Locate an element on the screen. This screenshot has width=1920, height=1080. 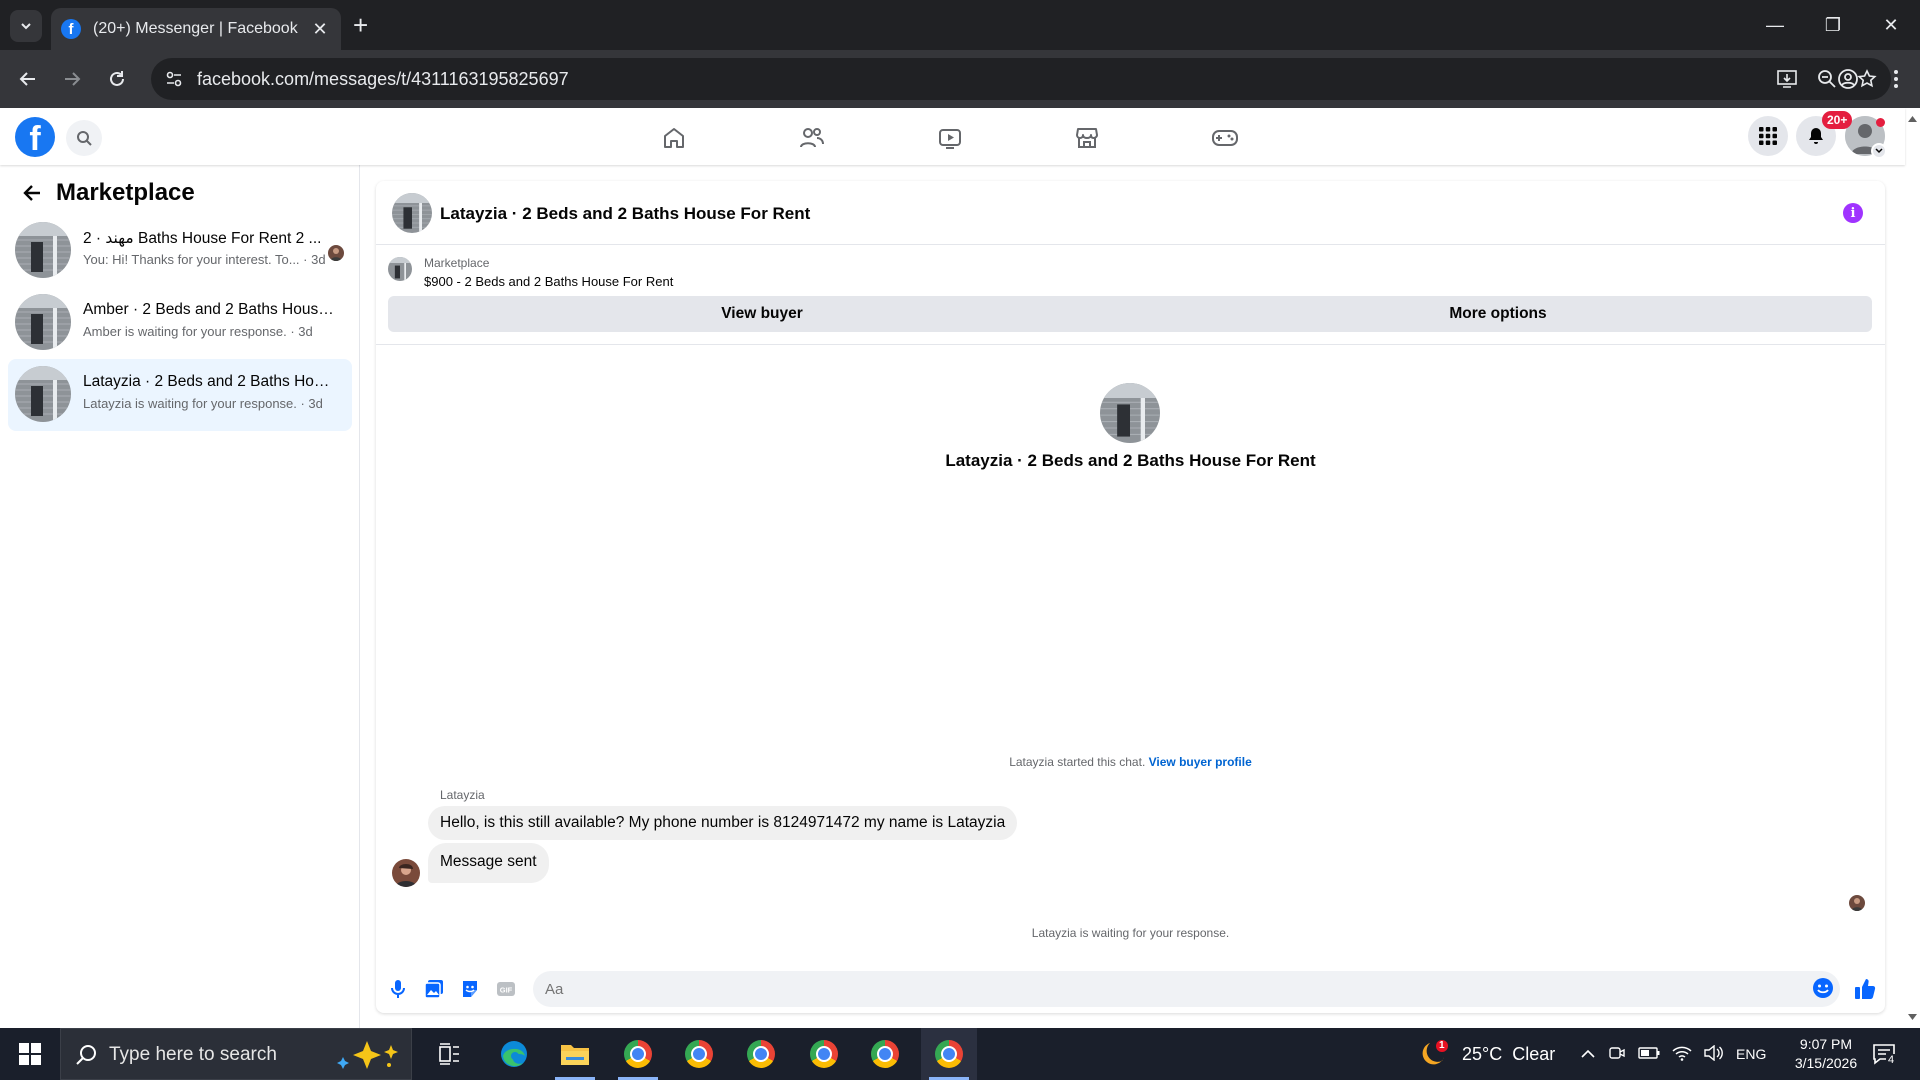
new-tab-button: + is located at coordinates (360, 25).